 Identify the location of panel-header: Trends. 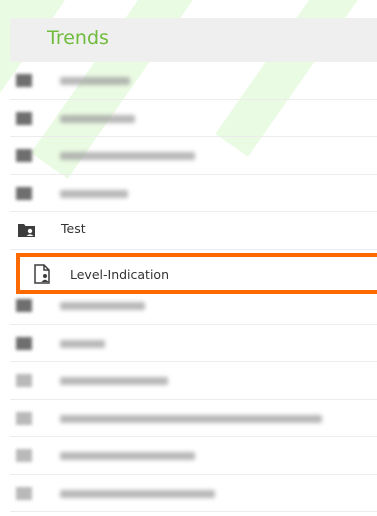
(193, 40).